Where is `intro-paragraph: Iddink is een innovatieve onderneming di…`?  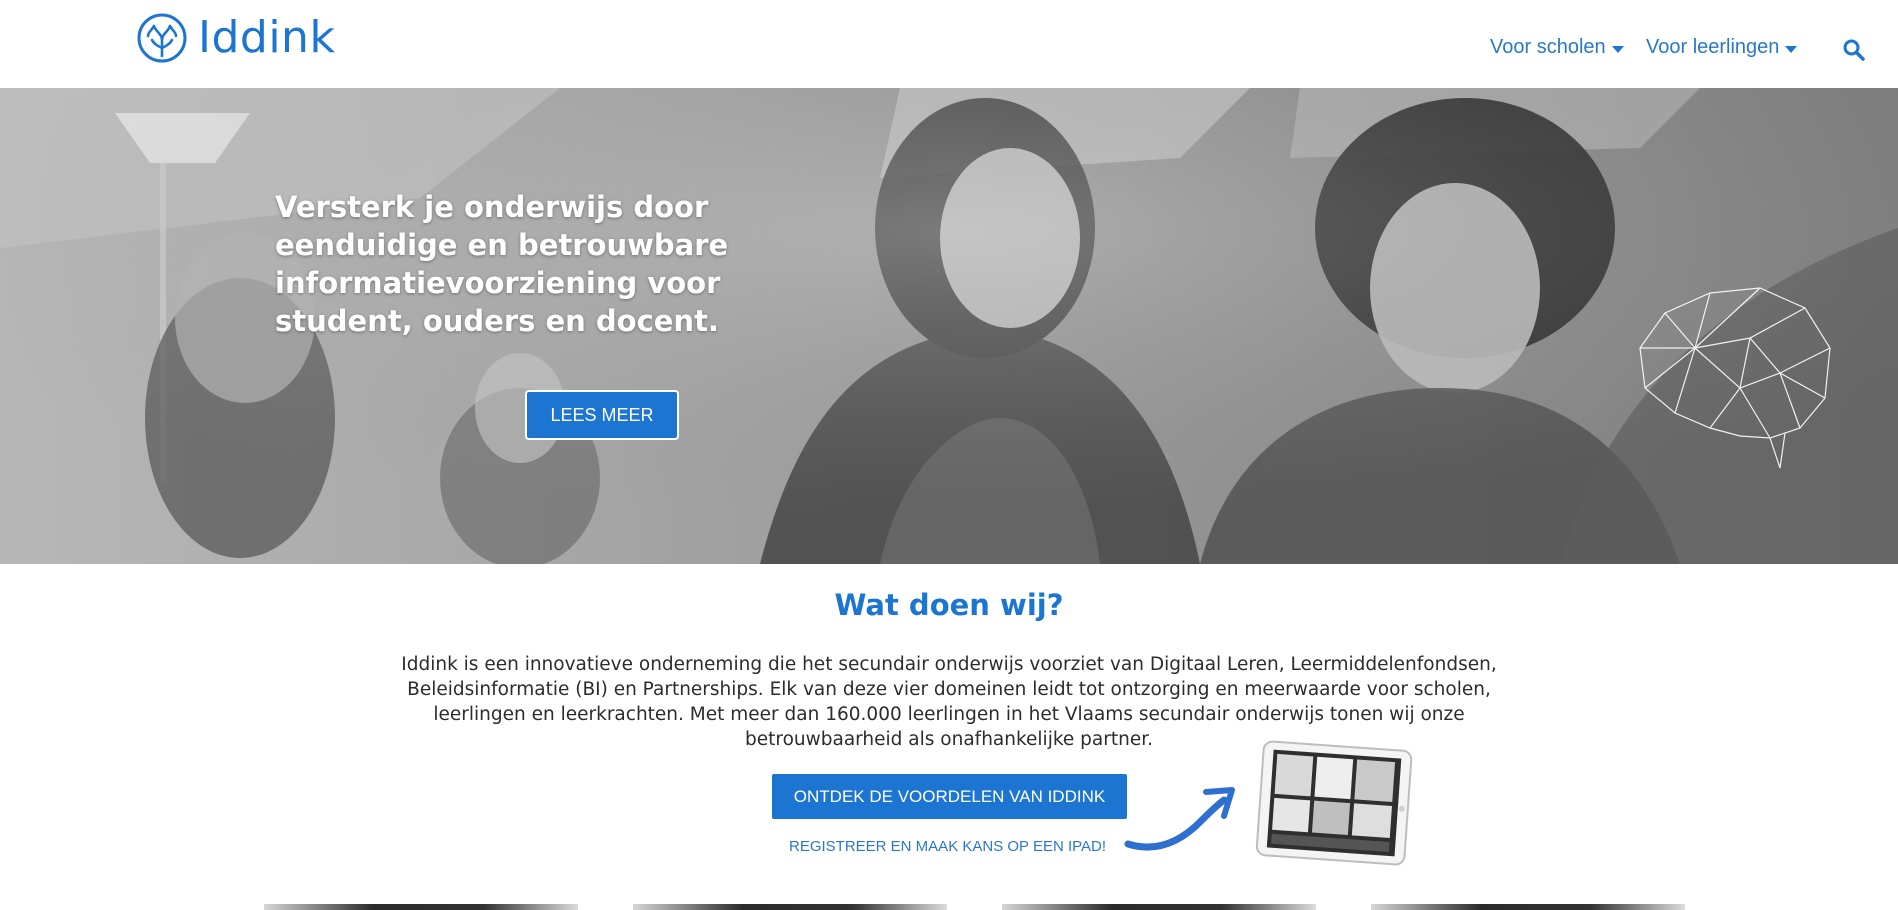
intro-paragraph: Iddink is een innovatieve onderneming di… is located at coordinates (949, 702).